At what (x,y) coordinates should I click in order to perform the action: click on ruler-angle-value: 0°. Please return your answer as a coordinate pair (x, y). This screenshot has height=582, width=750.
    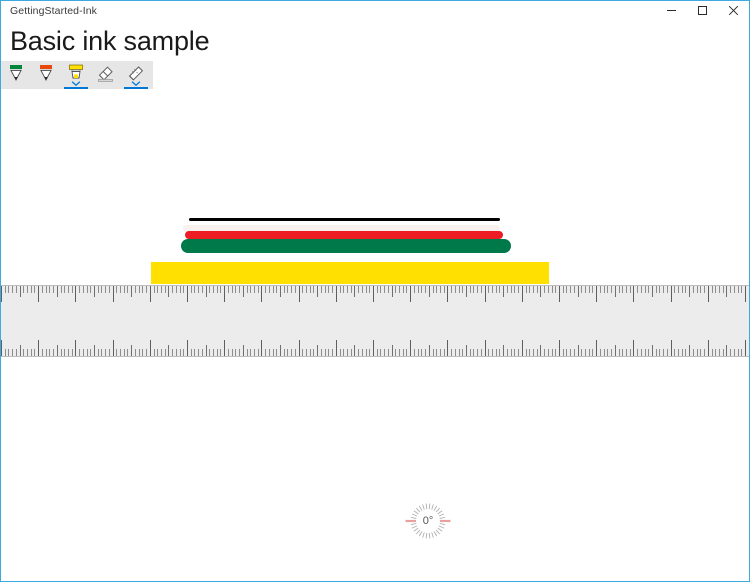
    Looking at the image, I should click on (428, 521).